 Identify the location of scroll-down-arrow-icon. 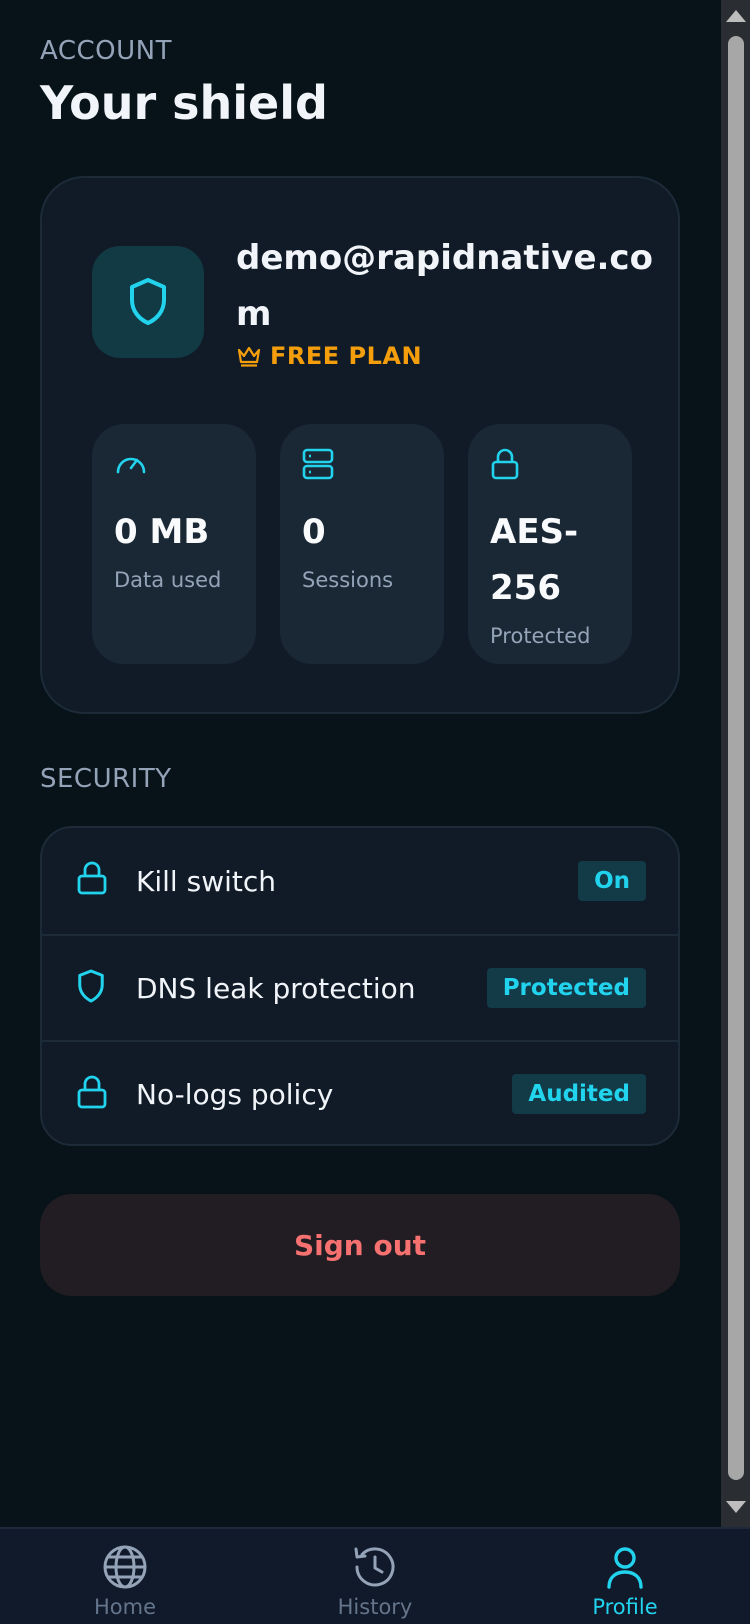
(736, 1507).